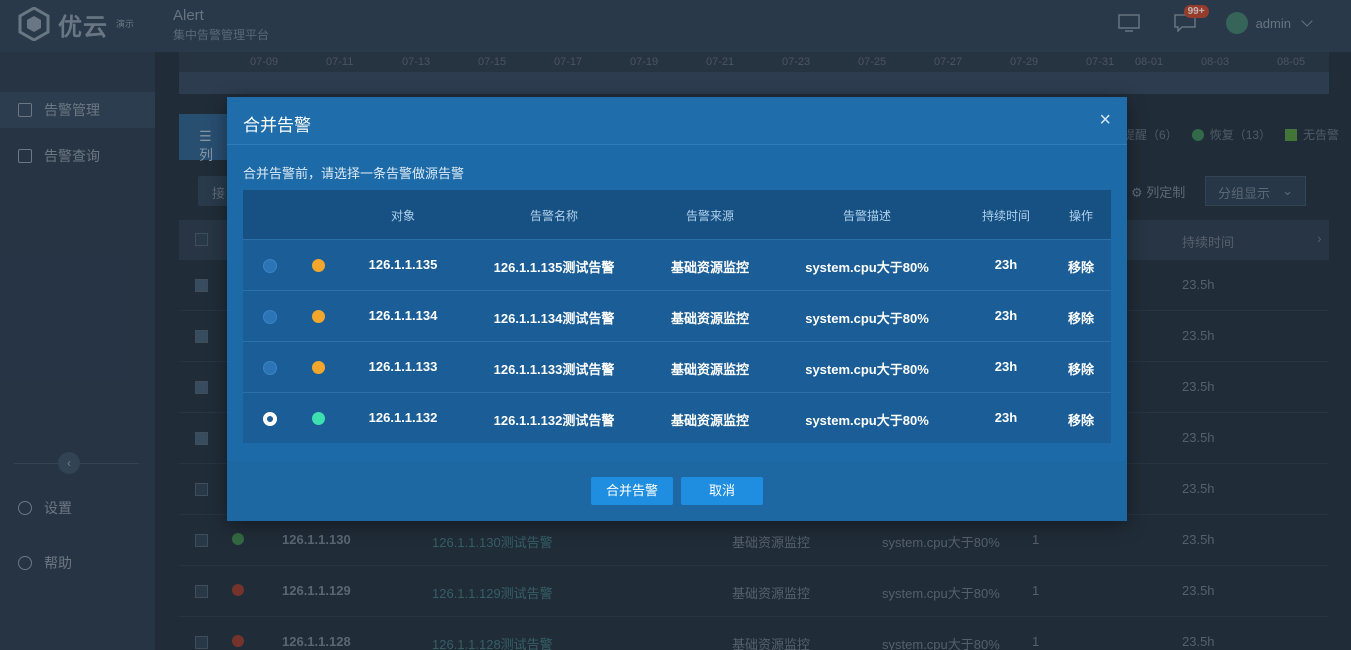  I want to click on column-header-source: 告警来源, so click(710, 216).